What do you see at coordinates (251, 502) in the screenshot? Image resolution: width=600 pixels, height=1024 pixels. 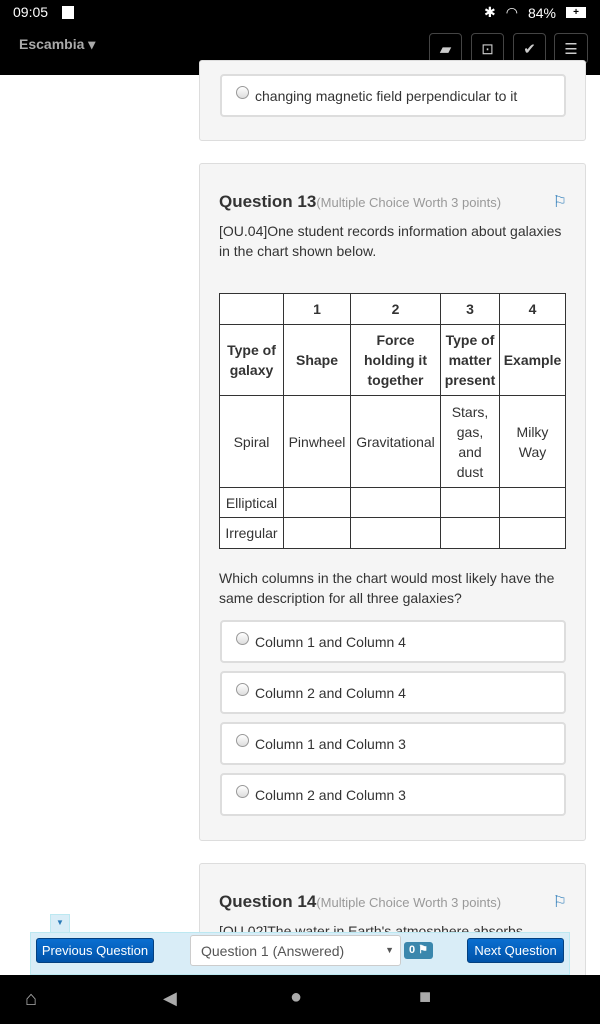 I see `table-cell: Elliptical` at bounding box center [251, 502].